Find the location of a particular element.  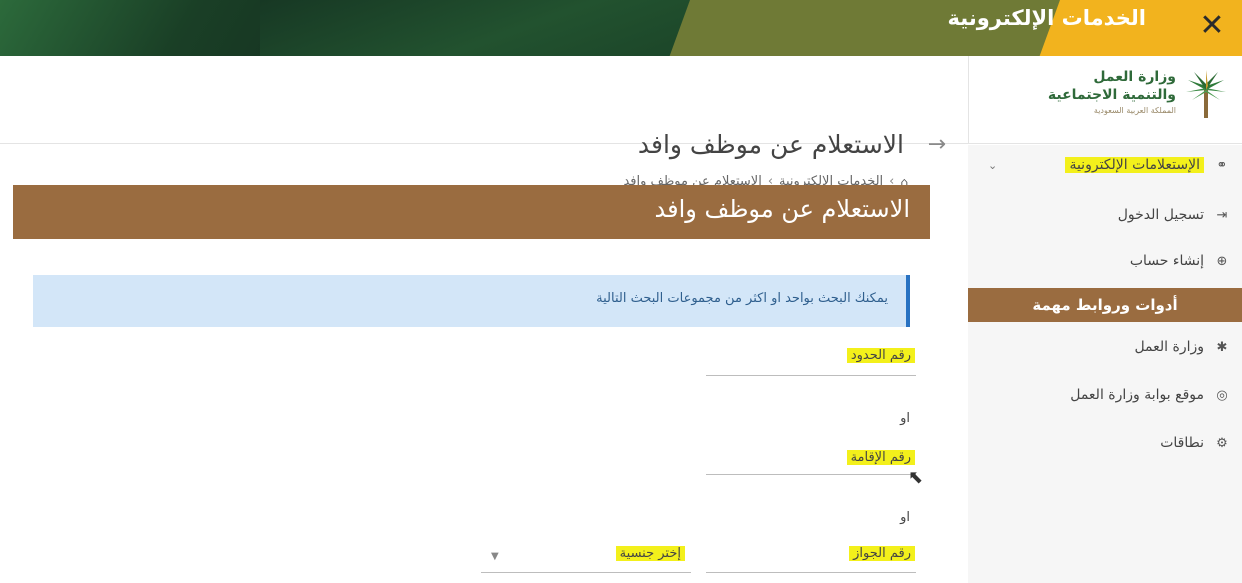

logo-line2: والتنمية الاجتماعية is located at coordinates (1111, 95).